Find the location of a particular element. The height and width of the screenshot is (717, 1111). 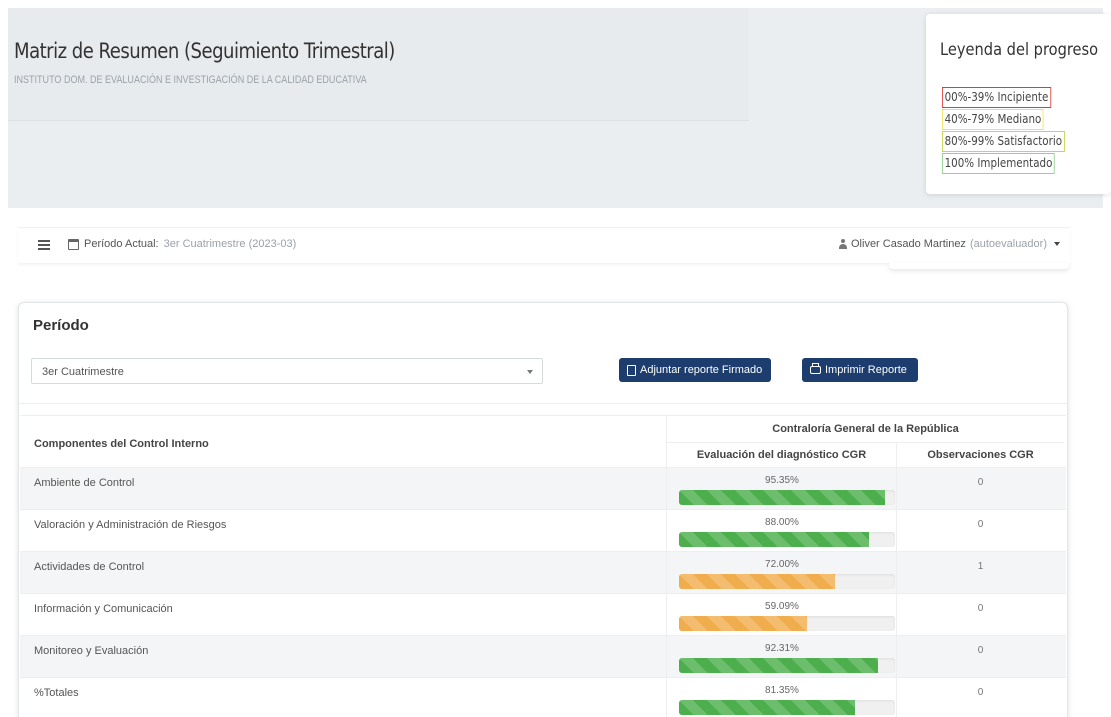

component-name: %Totales is located at coordinates (56, 693).